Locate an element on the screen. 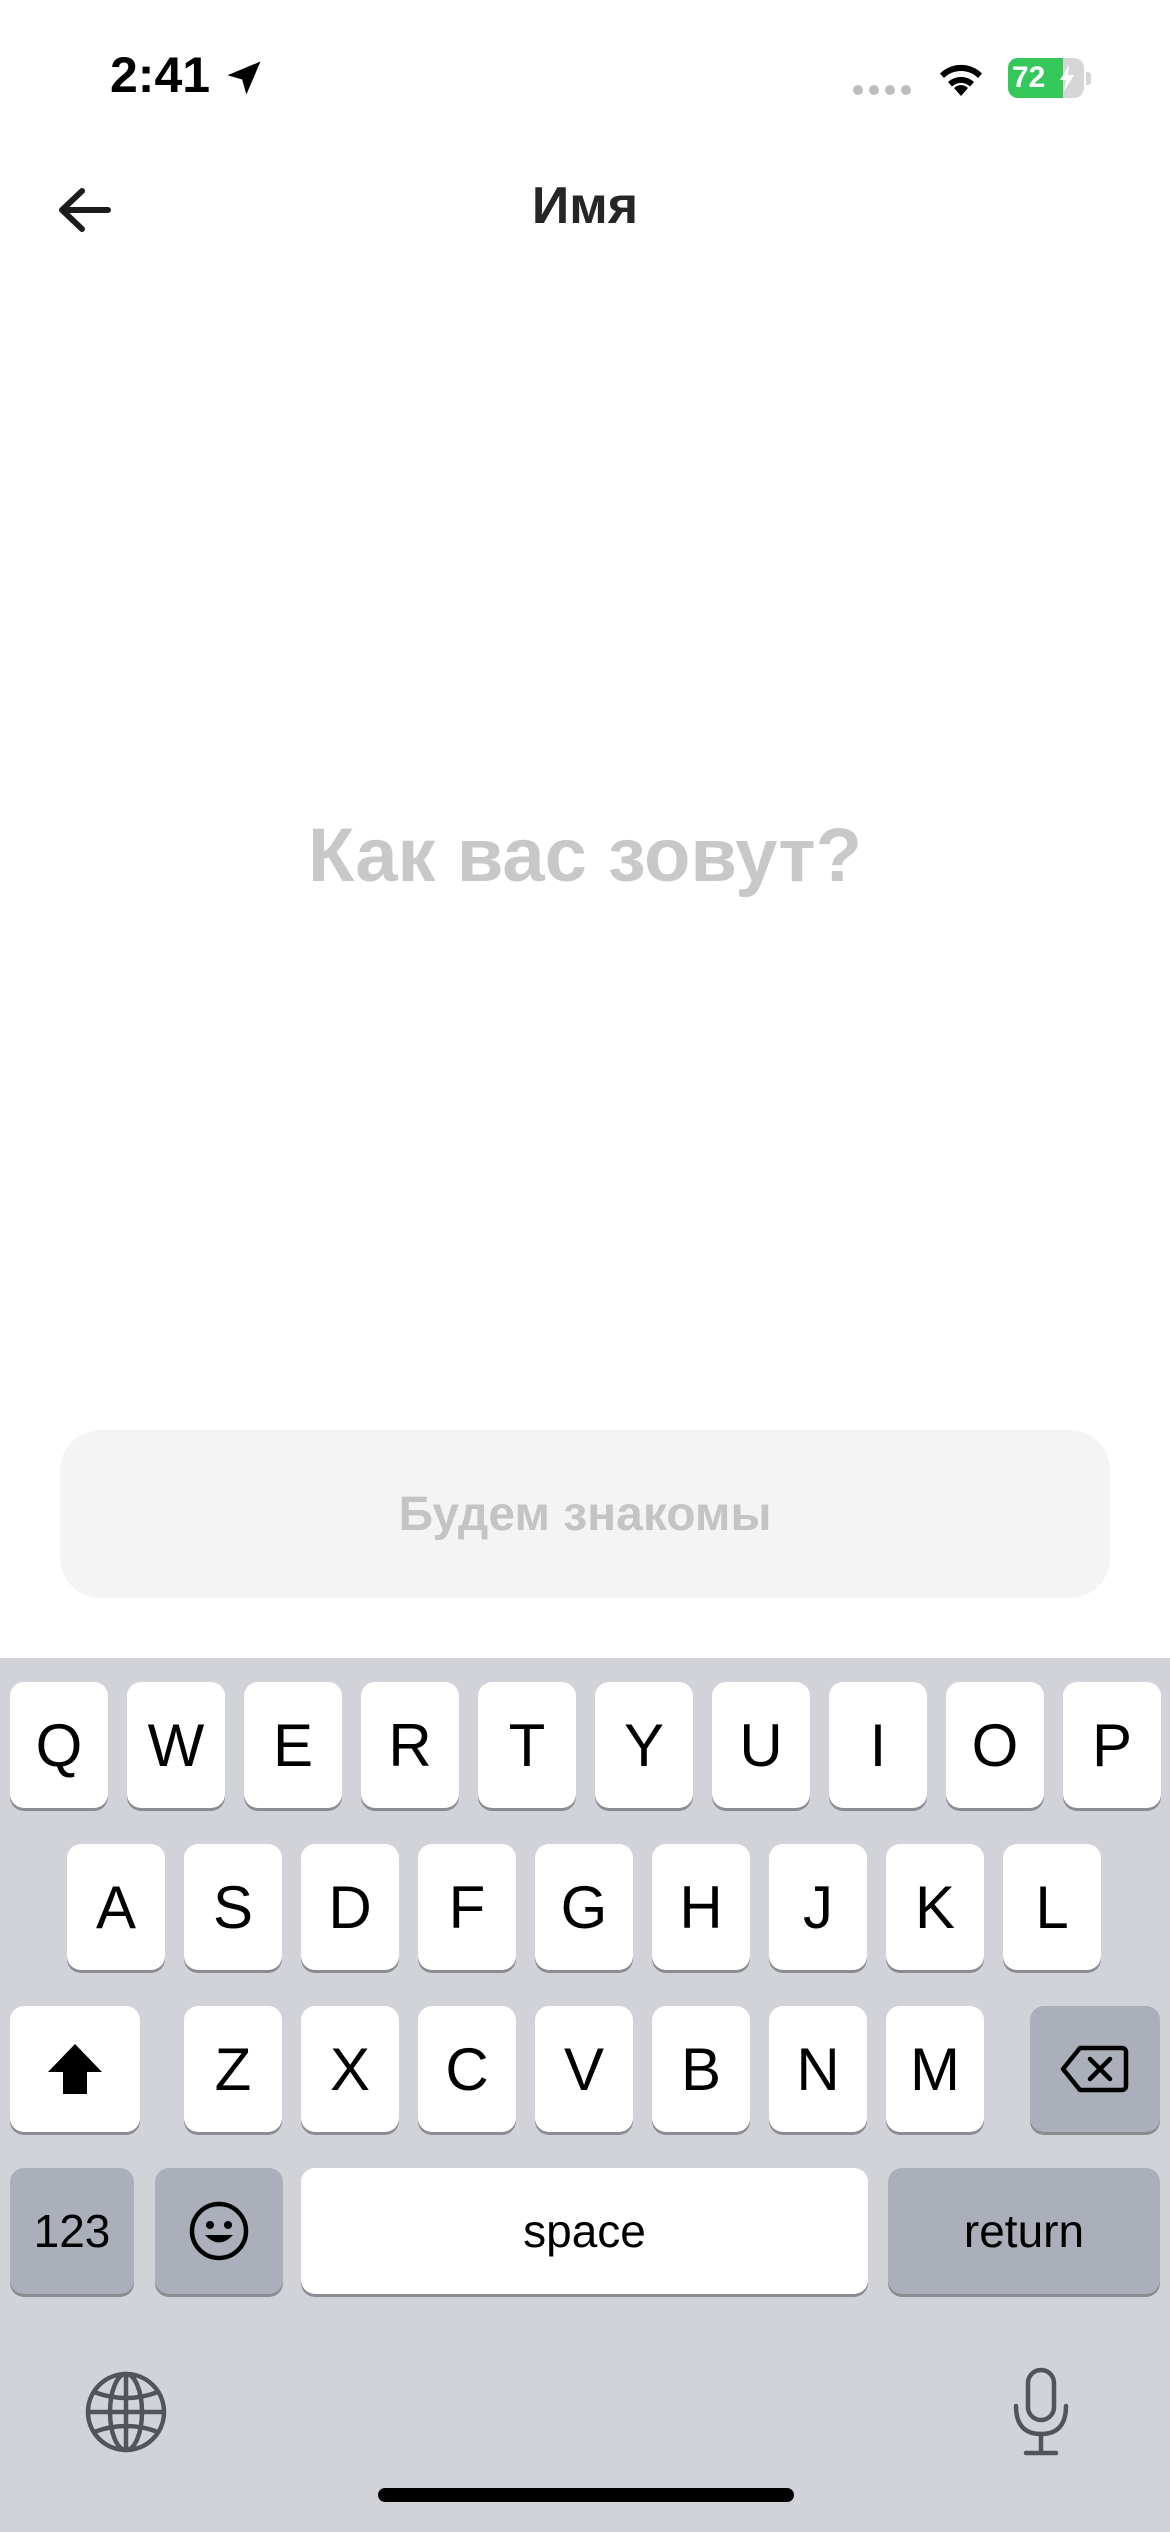  key-i: I is located at coordinates (878, 1745).